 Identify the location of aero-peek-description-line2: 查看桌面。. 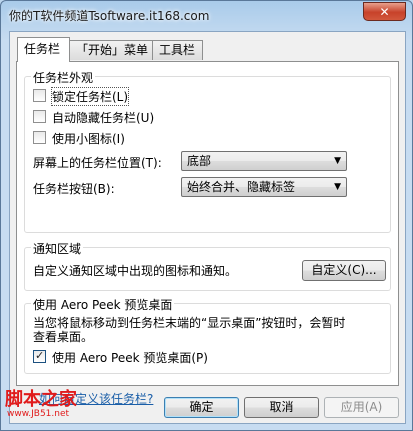
(63, 337).